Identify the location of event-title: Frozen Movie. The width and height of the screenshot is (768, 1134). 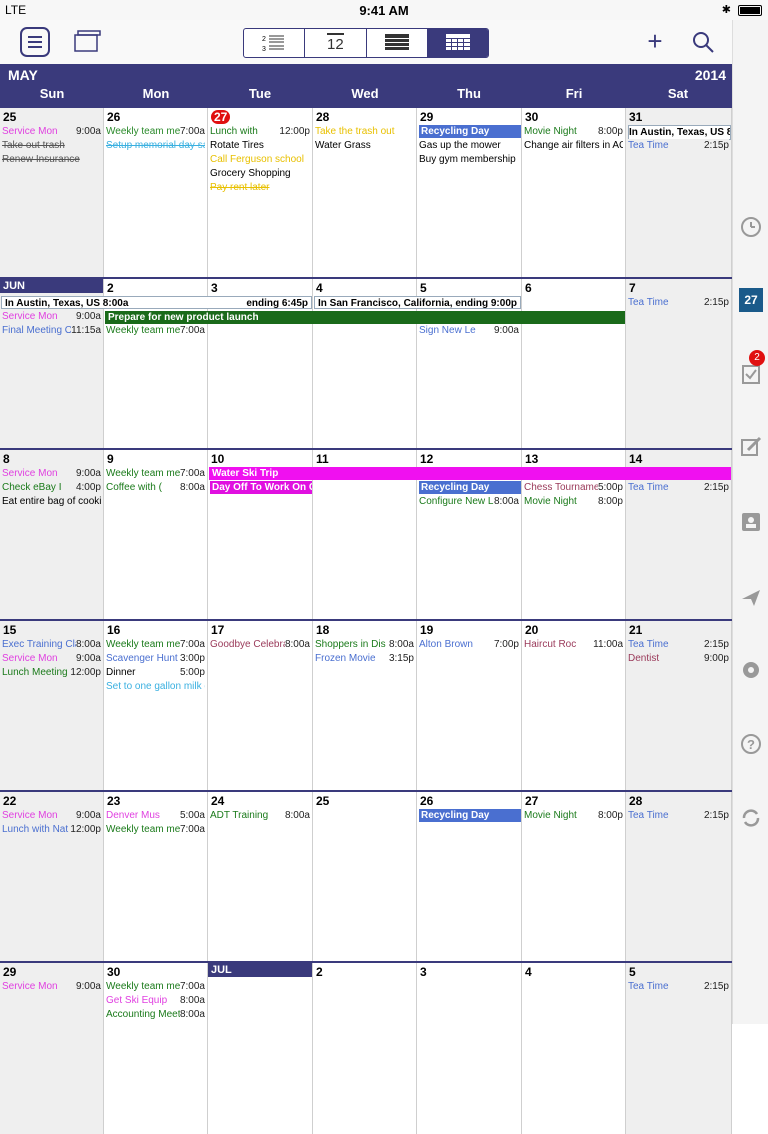
(345, 658).